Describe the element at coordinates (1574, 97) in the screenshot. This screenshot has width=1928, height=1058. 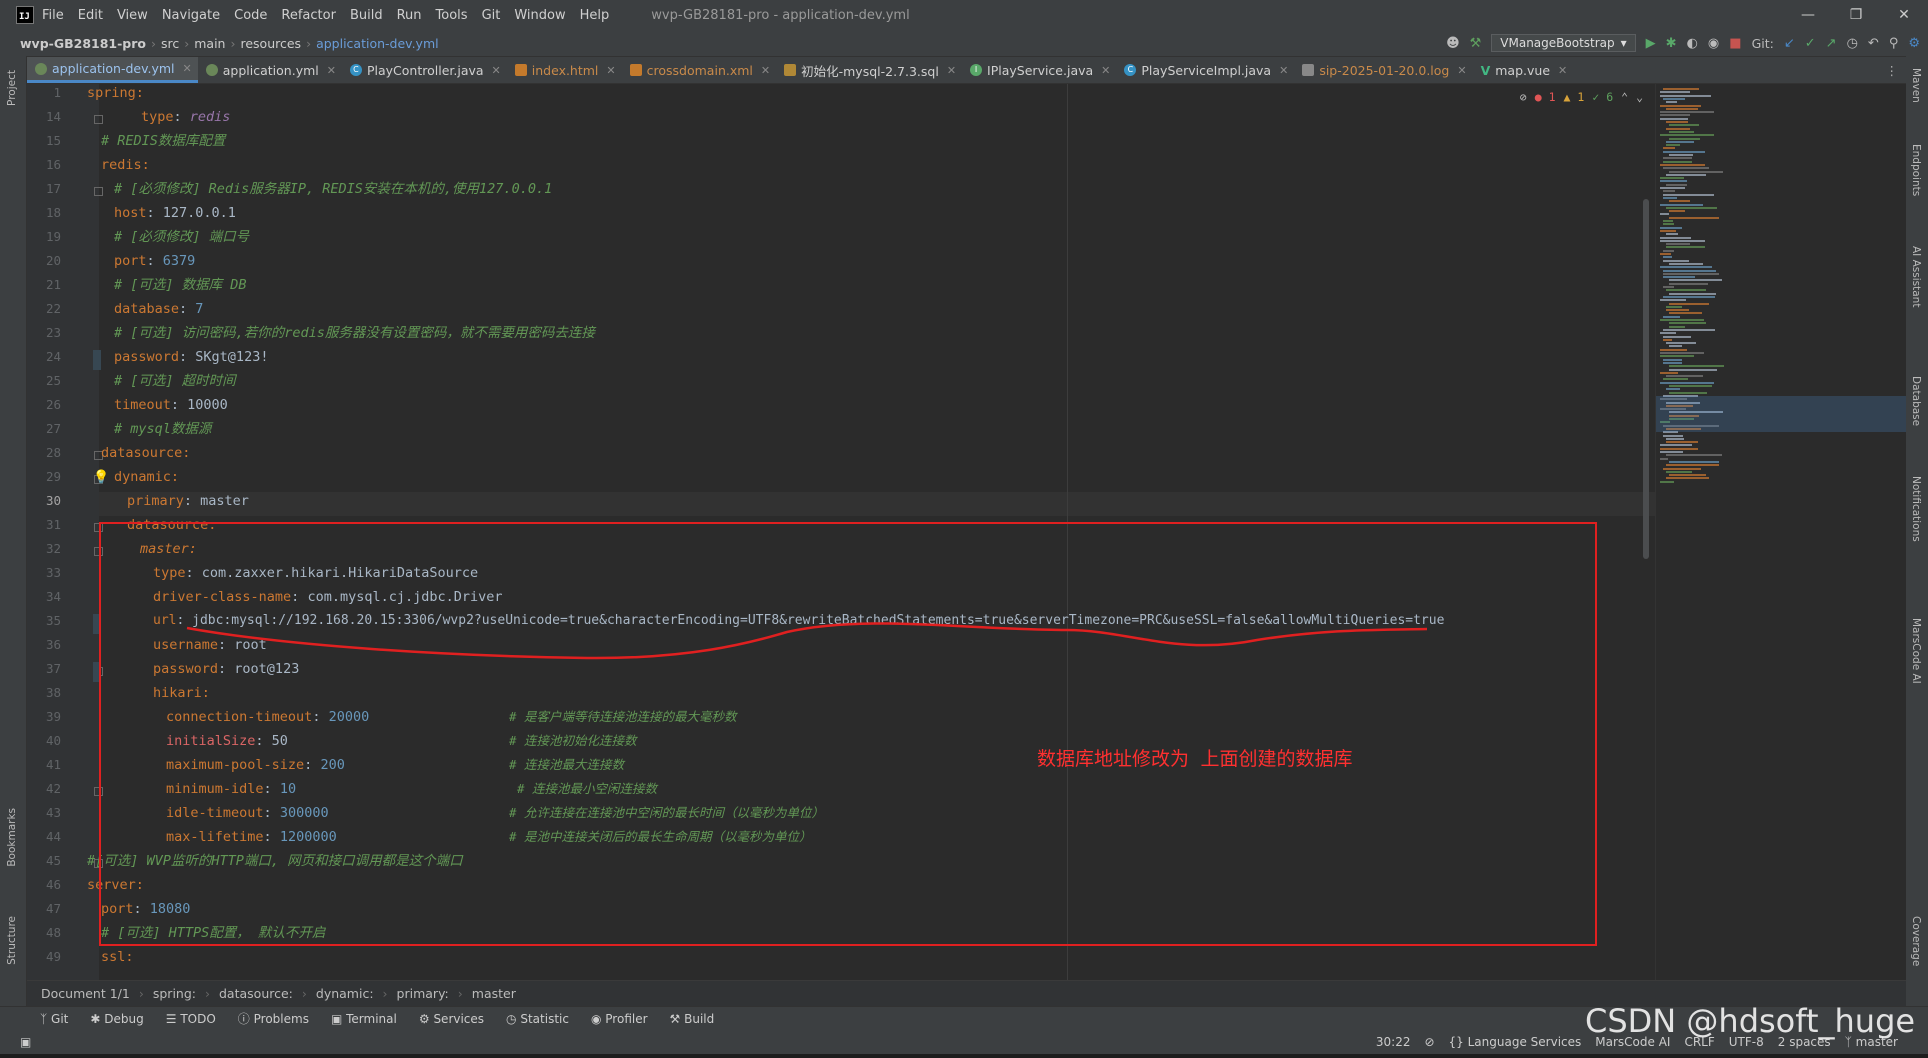
I see `warning-count: ▲ 1` at that location.